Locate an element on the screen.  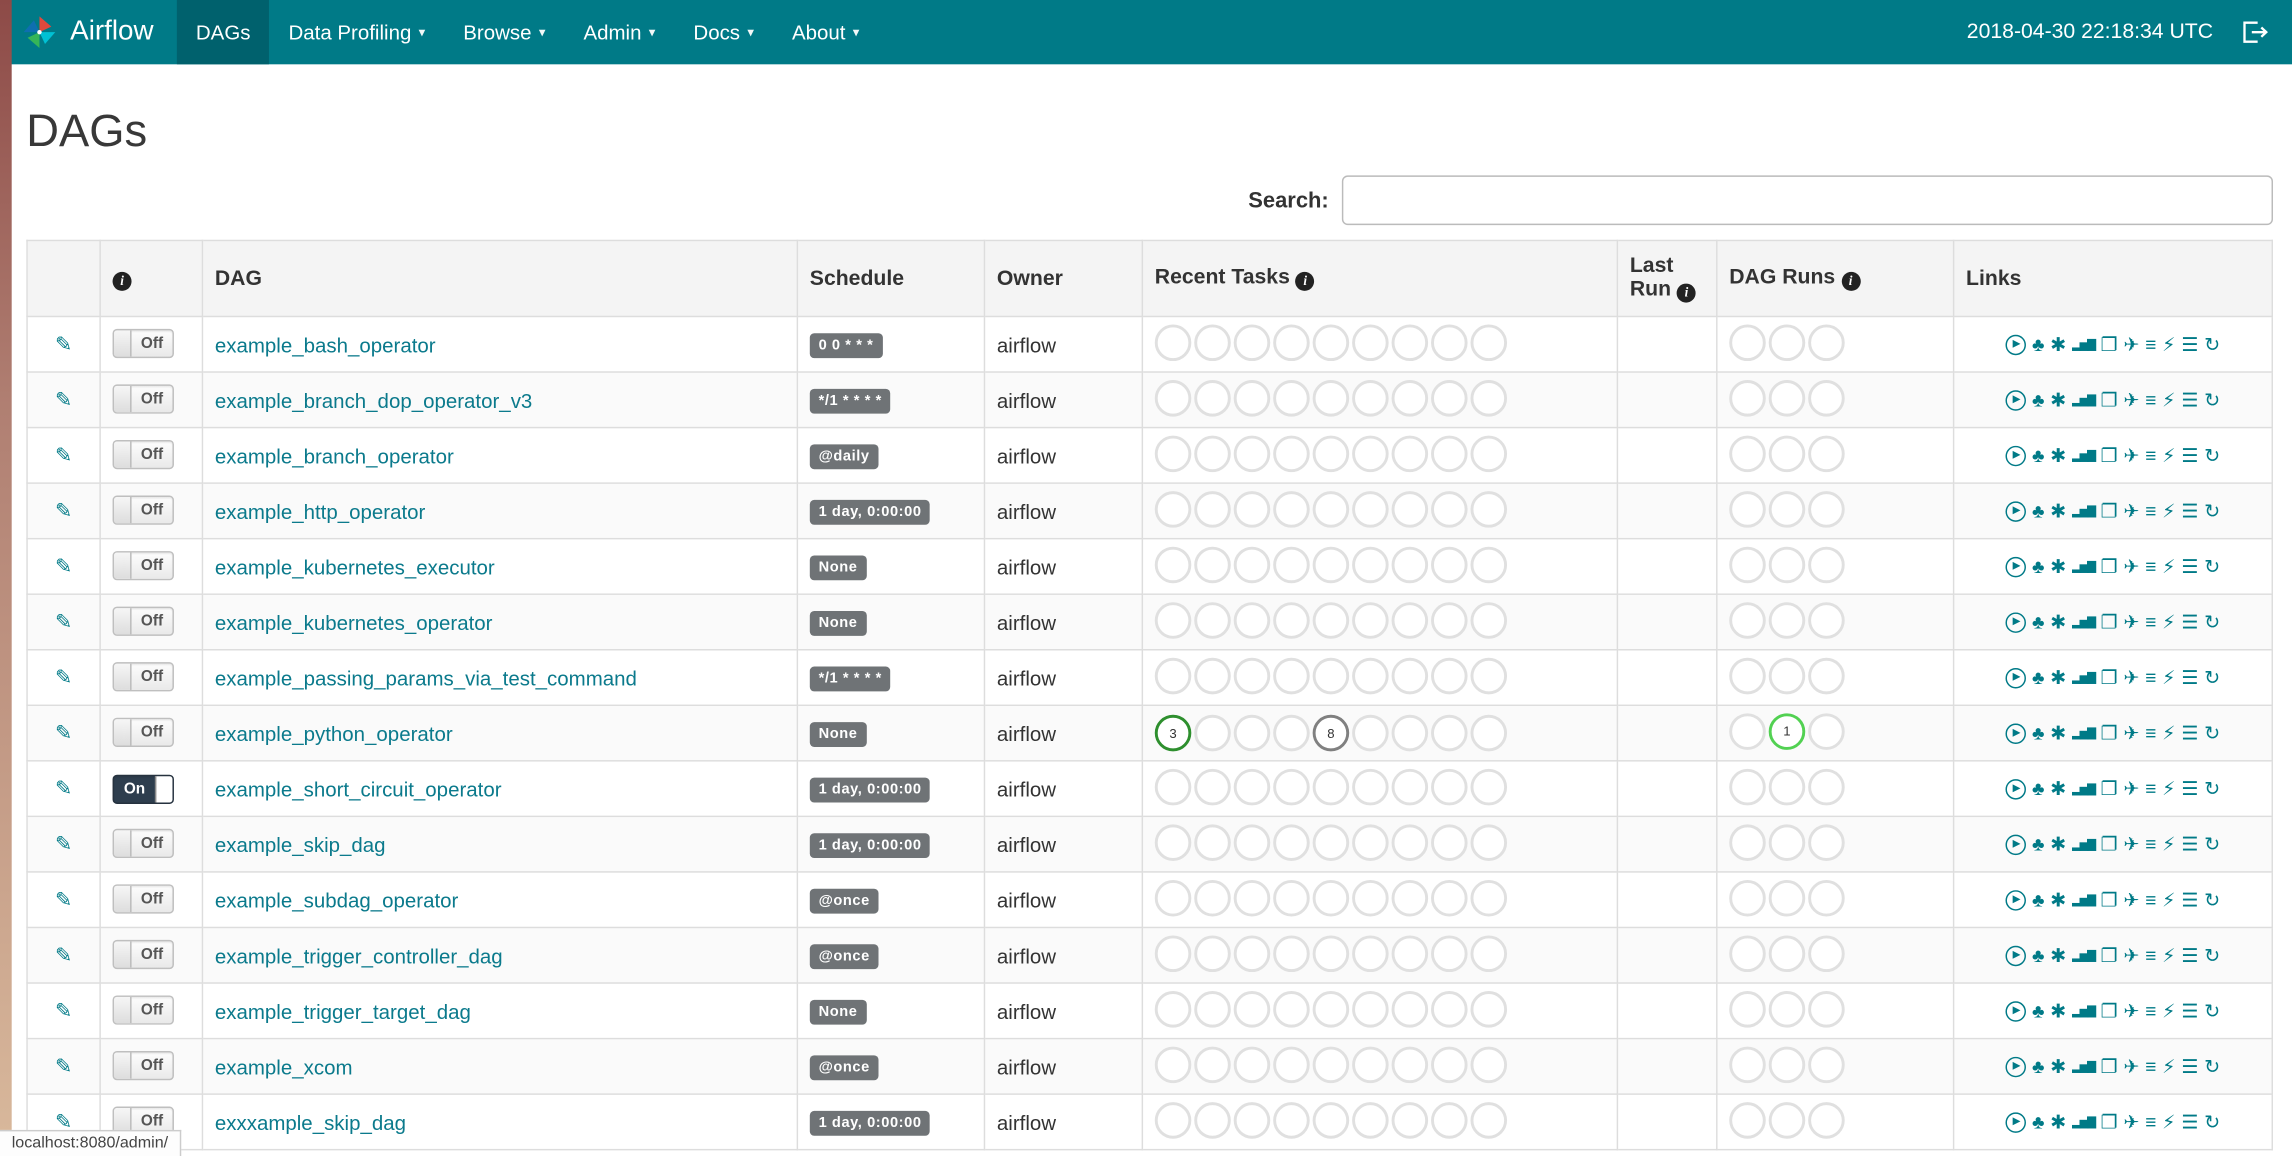
dag-pause-toggle: On is located at coordinates (143, 788).